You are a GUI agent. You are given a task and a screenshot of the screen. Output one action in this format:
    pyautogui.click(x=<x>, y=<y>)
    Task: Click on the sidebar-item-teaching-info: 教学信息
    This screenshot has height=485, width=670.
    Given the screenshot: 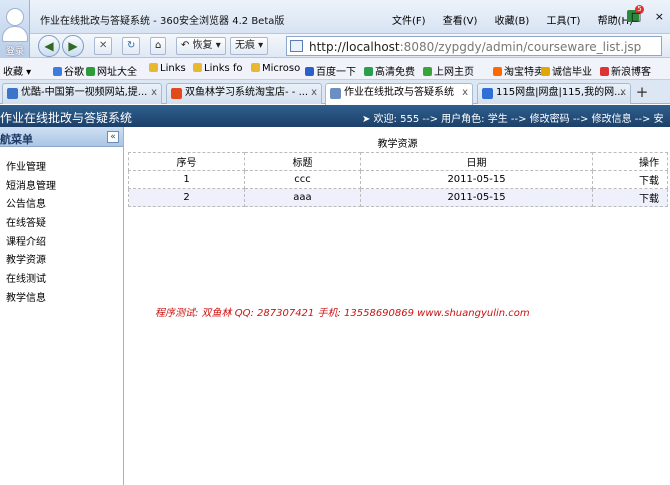 What is the action you would take?
    pyautogui.click(x=26, y=296)
    